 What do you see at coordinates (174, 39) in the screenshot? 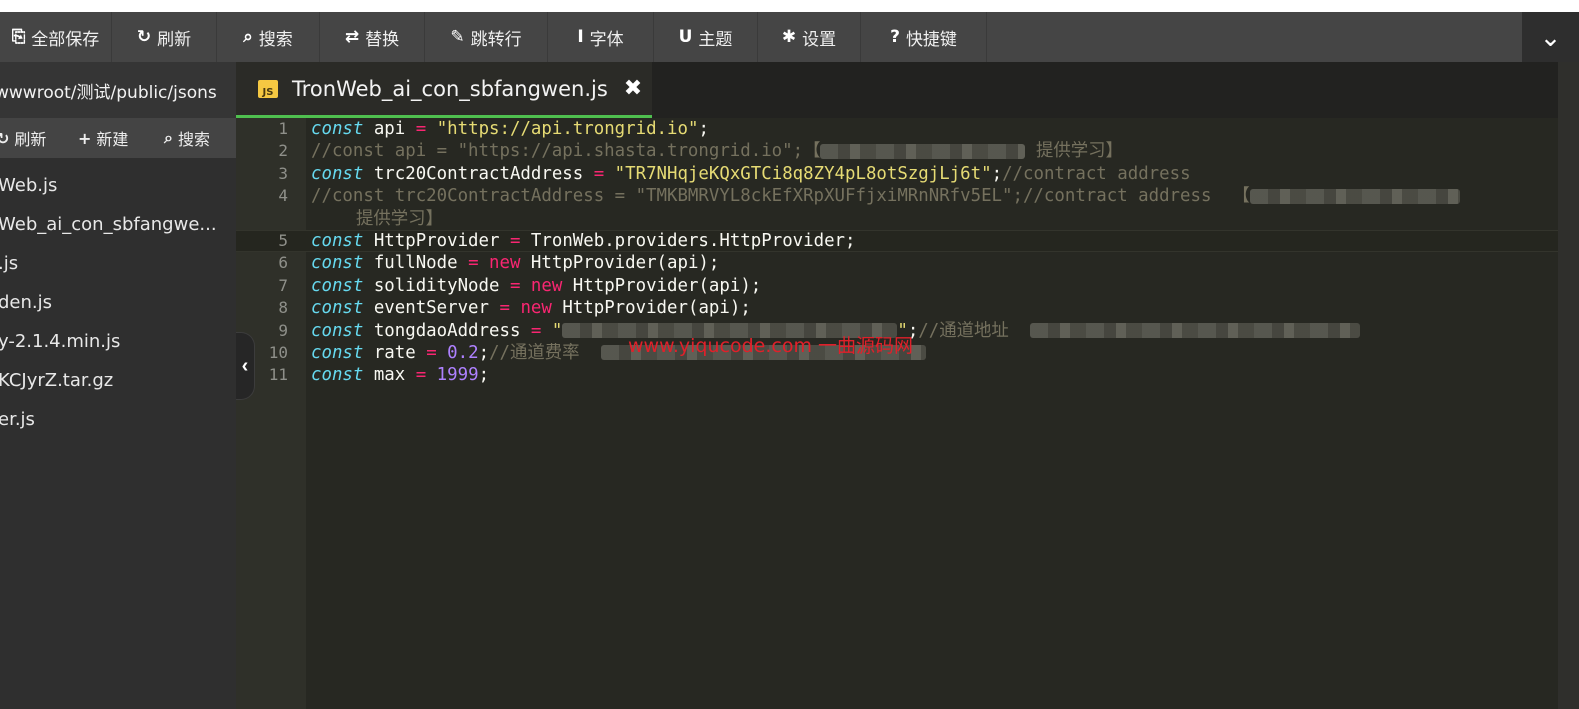
I see `refresh-label: 刷新` at bounding box center [174, 39].